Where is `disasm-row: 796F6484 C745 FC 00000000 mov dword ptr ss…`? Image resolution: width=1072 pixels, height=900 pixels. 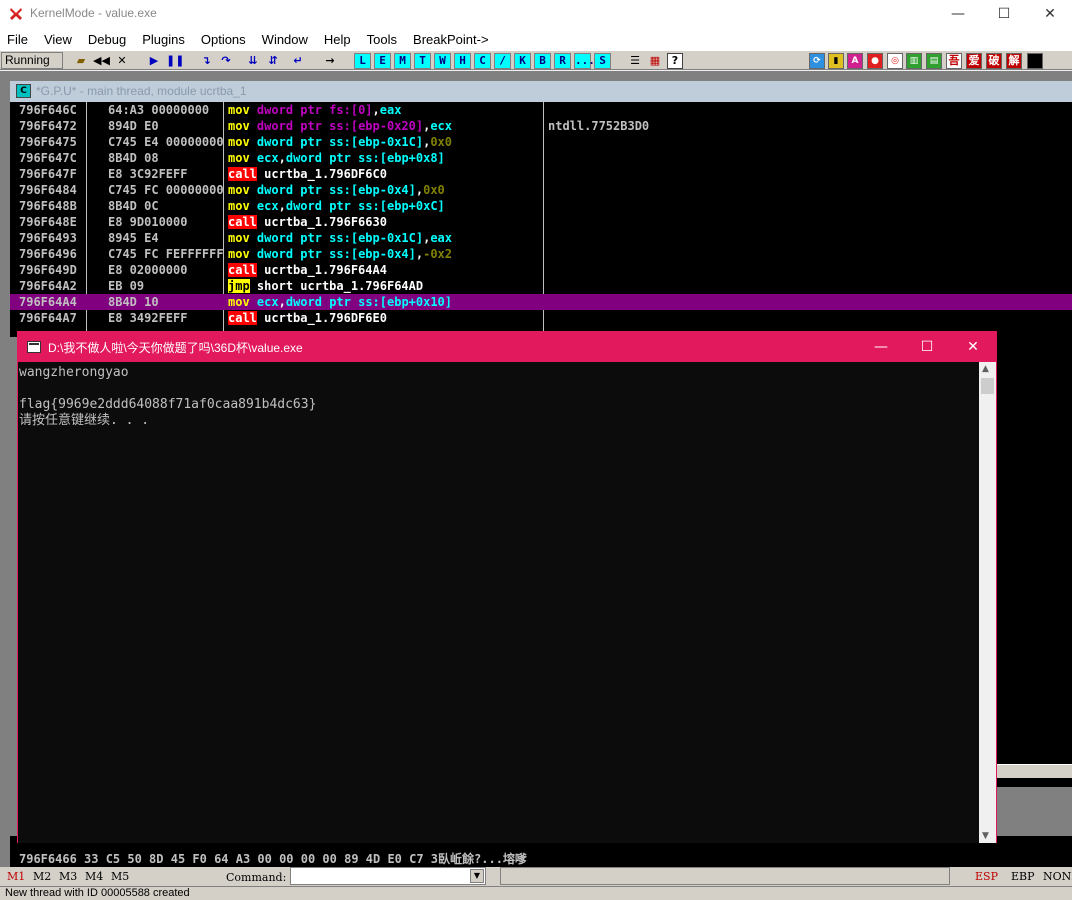
disasm-row: 796F6484 C745 FC 00000000 mov dword ptr ss… is located at coordinates (541, 190).